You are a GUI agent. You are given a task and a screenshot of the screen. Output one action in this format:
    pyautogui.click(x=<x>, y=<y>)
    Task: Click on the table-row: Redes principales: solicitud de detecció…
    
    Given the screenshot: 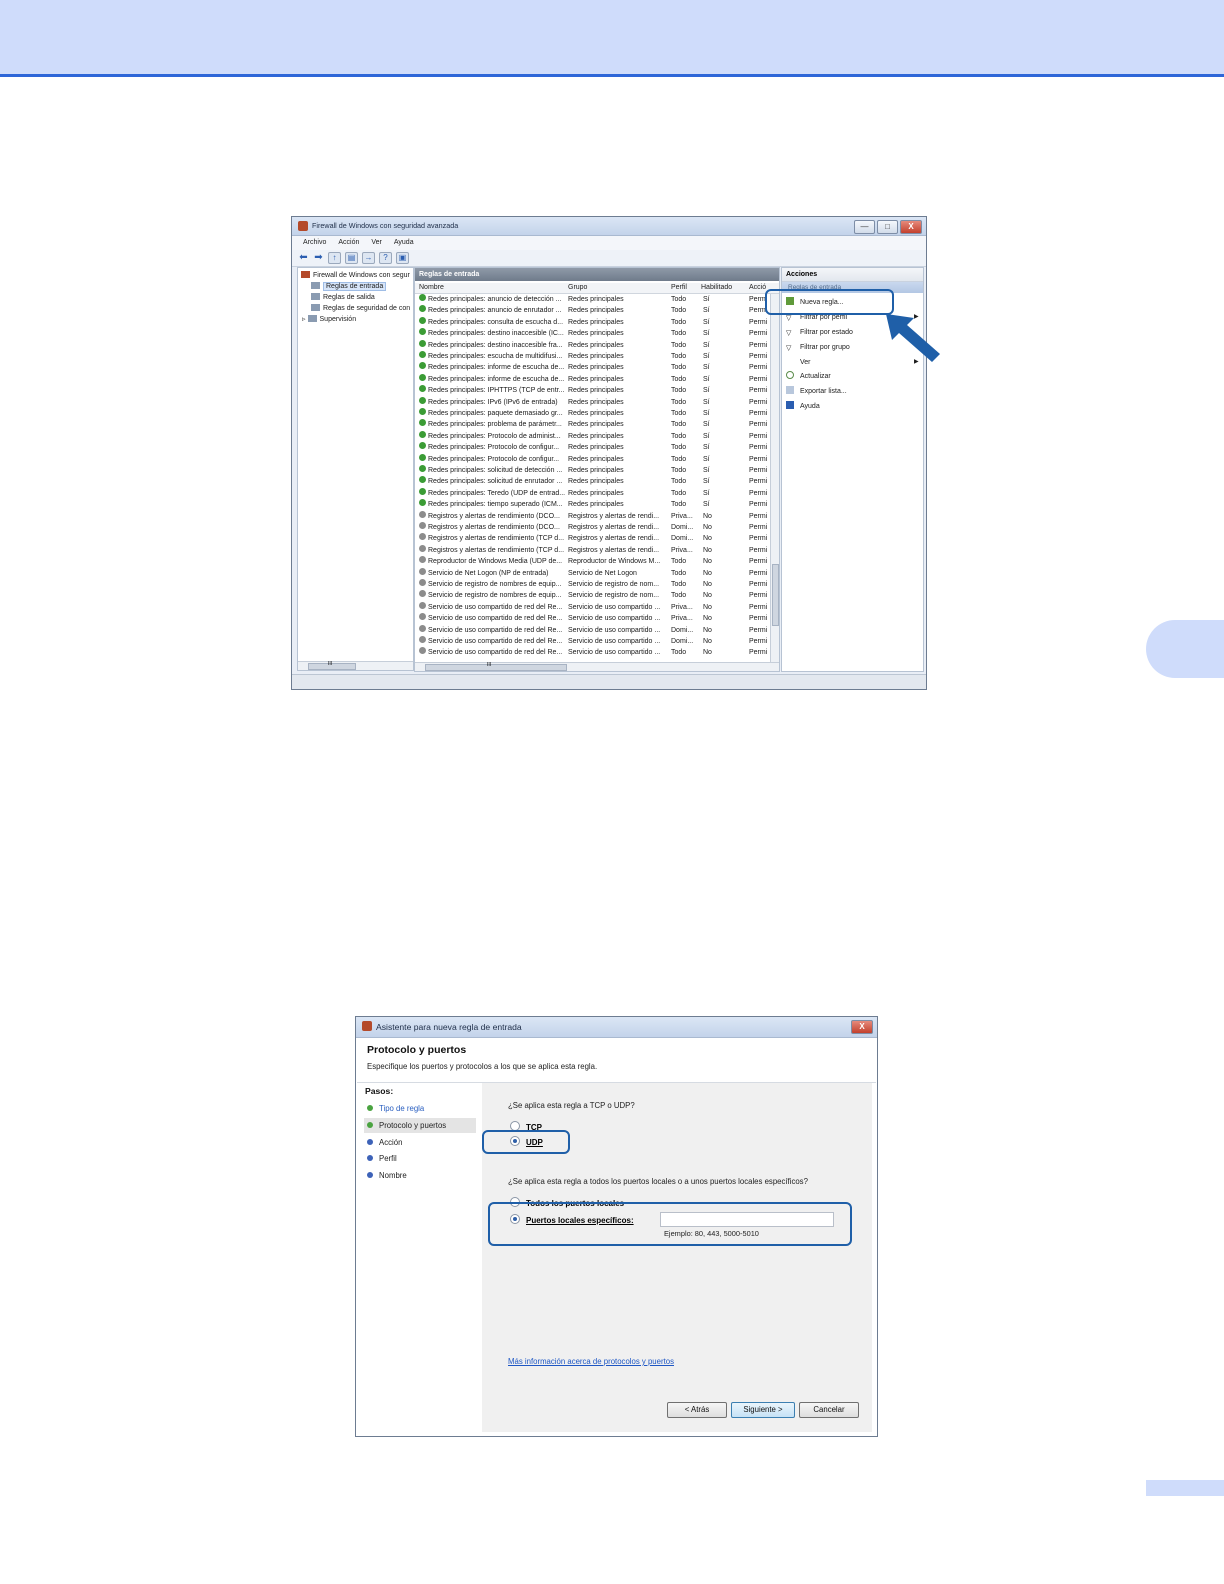 What is the action you would take?
    pyautogui.click(x=593, y=470)
    